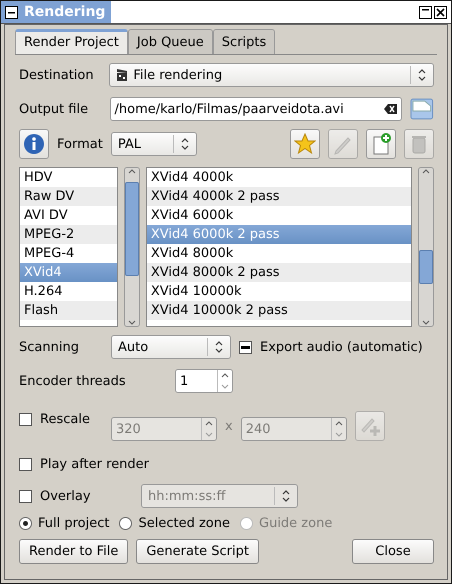 The width and height of the screenshot is (452, 584). I want to click on dialog-button: Close, so click(393, 551).